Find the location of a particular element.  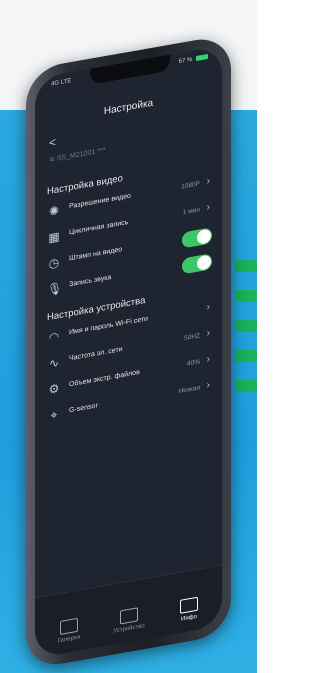

tab-label: Инфо is located at coordinates (189, 618).